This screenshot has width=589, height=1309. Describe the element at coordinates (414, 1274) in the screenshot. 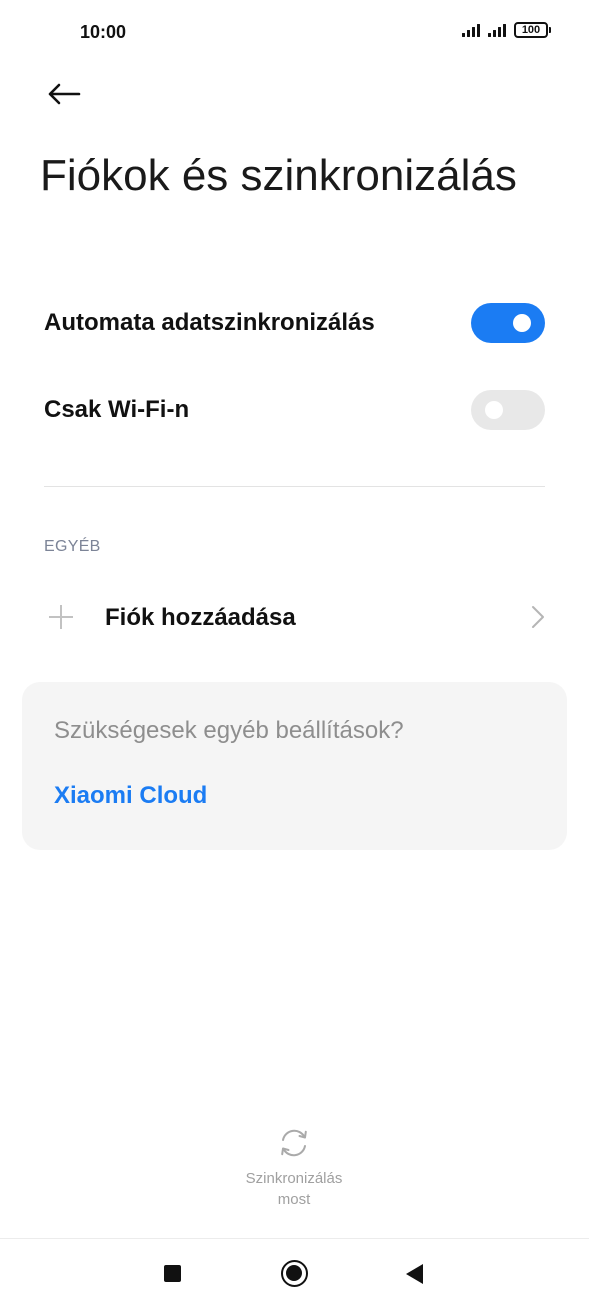

I see `back-triangle-icon` at that location.